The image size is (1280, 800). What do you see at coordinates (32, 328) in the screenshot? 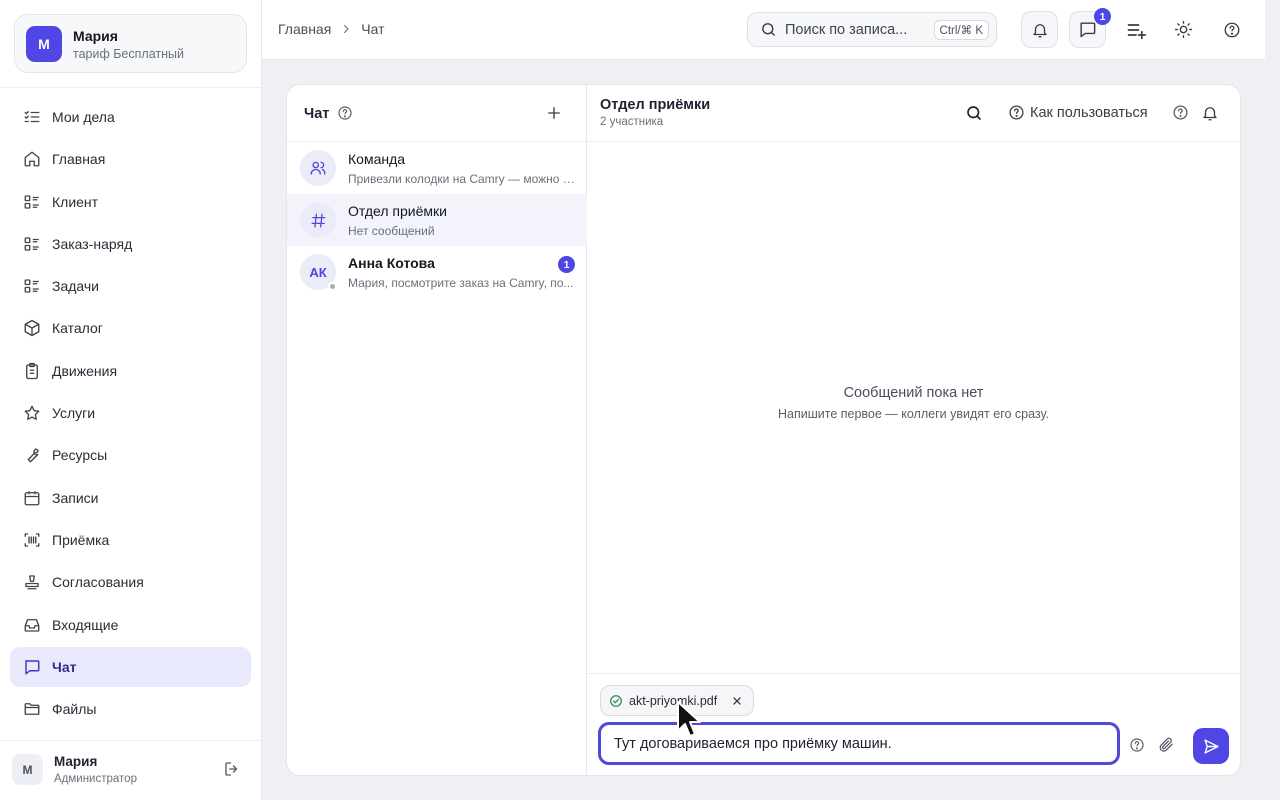
I see `box-icon` at bounding box center [32, 328].